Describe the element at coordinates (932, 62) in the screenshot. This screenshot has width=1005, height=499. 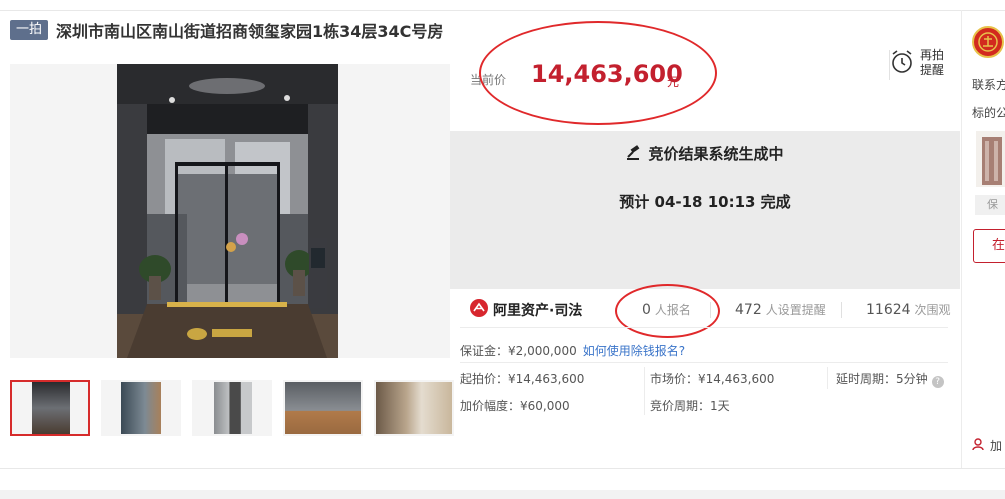
I see `reminder-label: 再拍提醒` at that location.